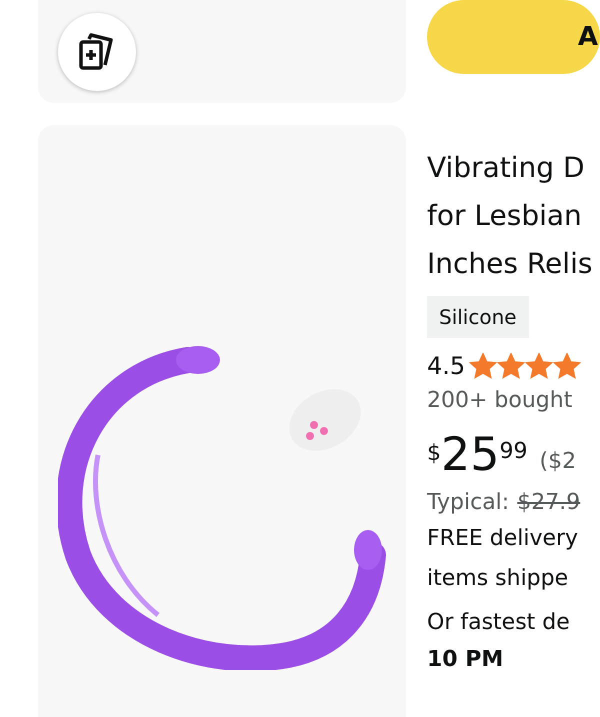 This screenshot has height=717, width=600. Describe the element at coordinates (506, 168) in the screenshot. I see `product-title-line: Vibrating D` at that location.